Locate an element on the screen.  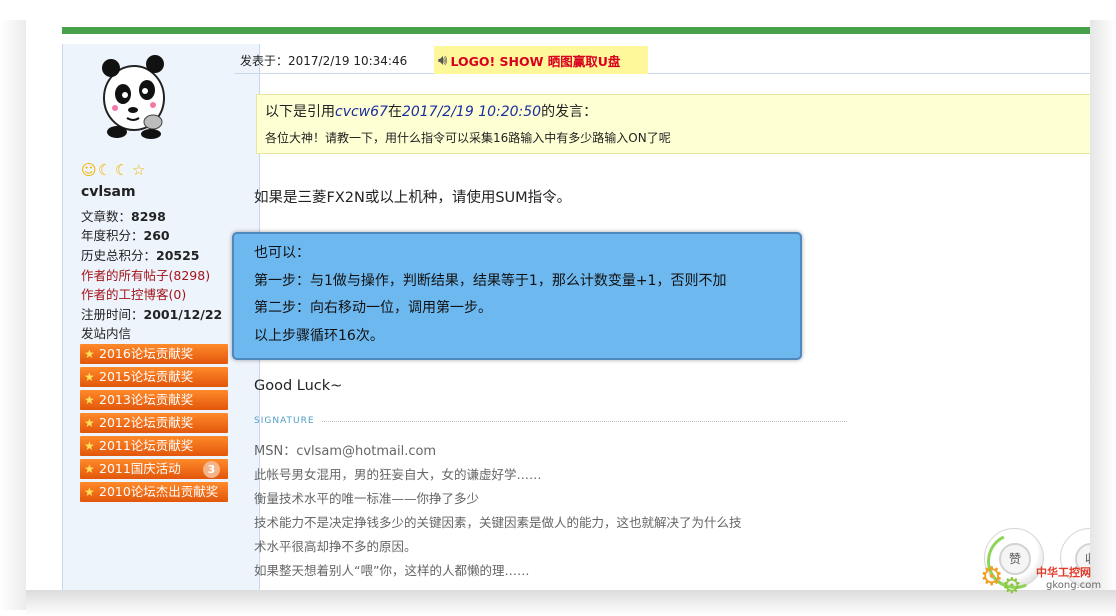
post-date: 发表于：2017/2/19 10:34:46 is located at coordinates (324, 61).